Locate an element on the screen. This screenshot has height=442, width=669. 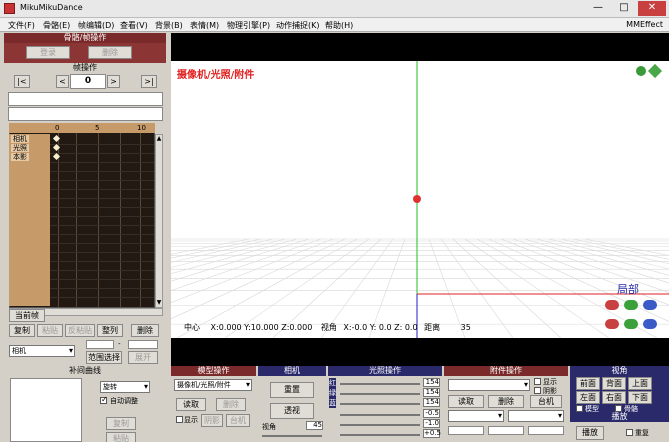
expand-button: 展开 is located at coordinates (143, 357).